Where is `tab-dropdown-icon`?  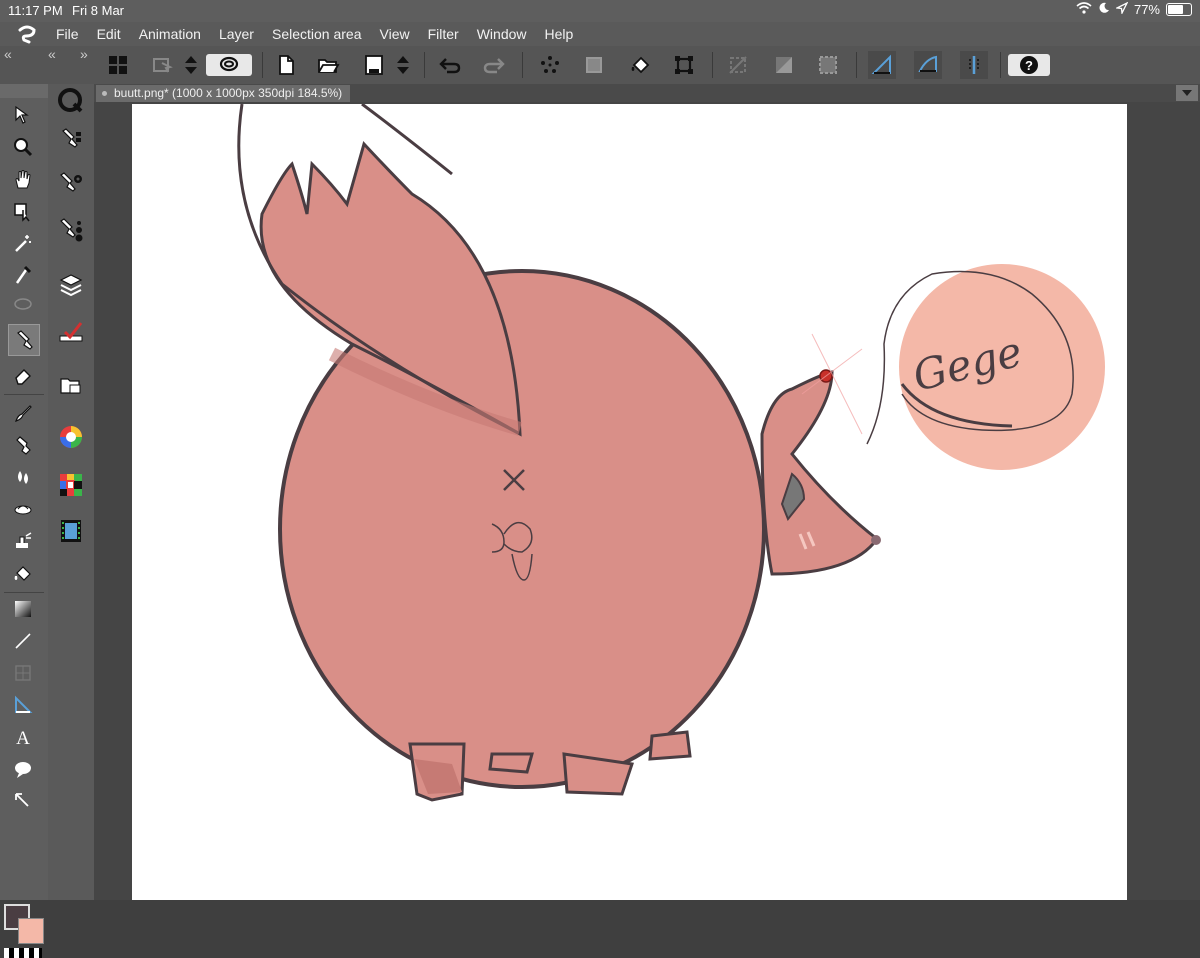
tab-dropdown-icon is located at coordinates (1187, 93).